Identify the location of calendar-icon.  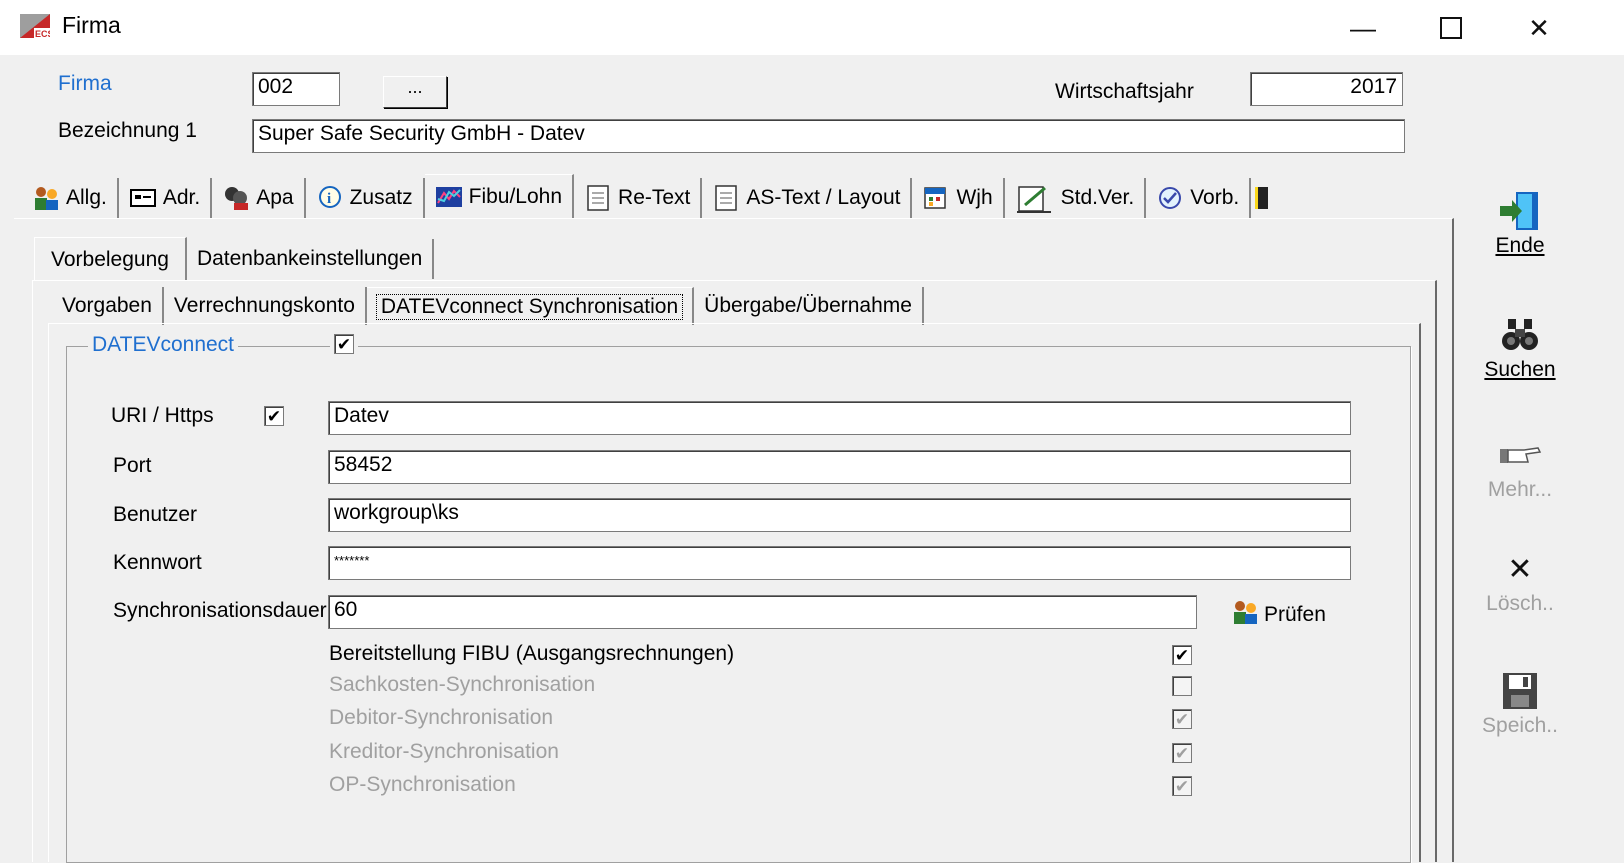
(936, 198).